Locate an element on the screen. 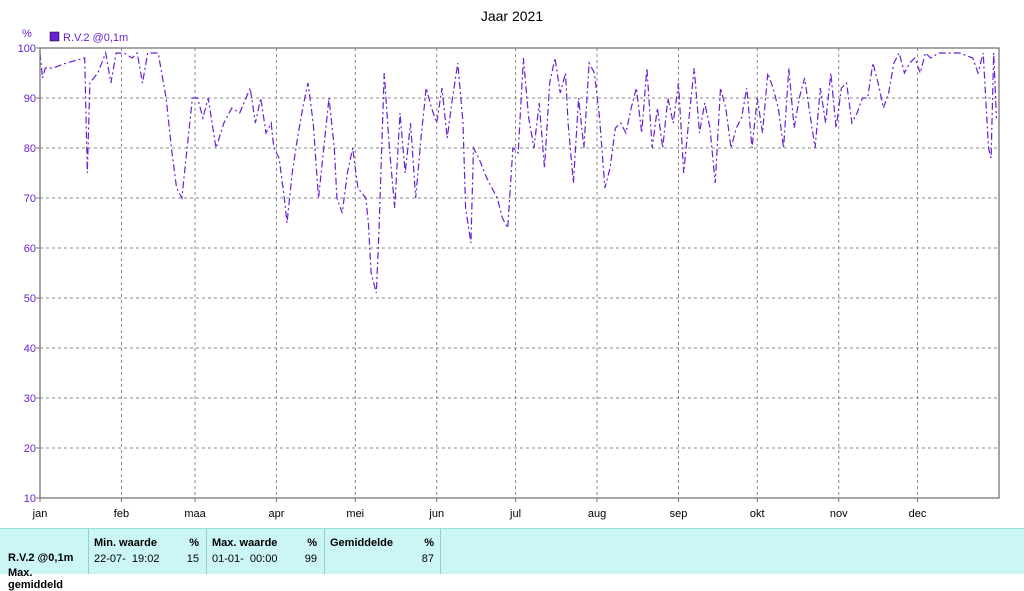 Image resolution: width=1024 pixels, height=591 pixels. x-tick-label: jan is located at coordinates (40, 514).